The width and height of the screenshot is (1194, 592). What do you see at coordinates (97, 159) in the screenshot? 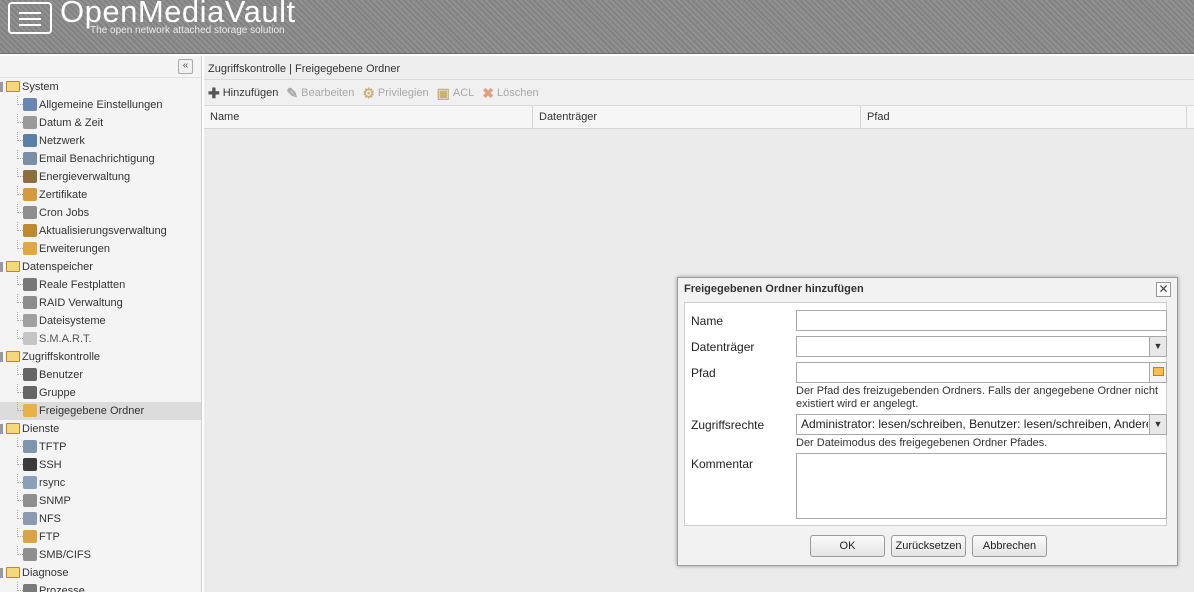
I see `sidebar-item-label: Email Benachrichtigung` at bounding box center [97, 159].